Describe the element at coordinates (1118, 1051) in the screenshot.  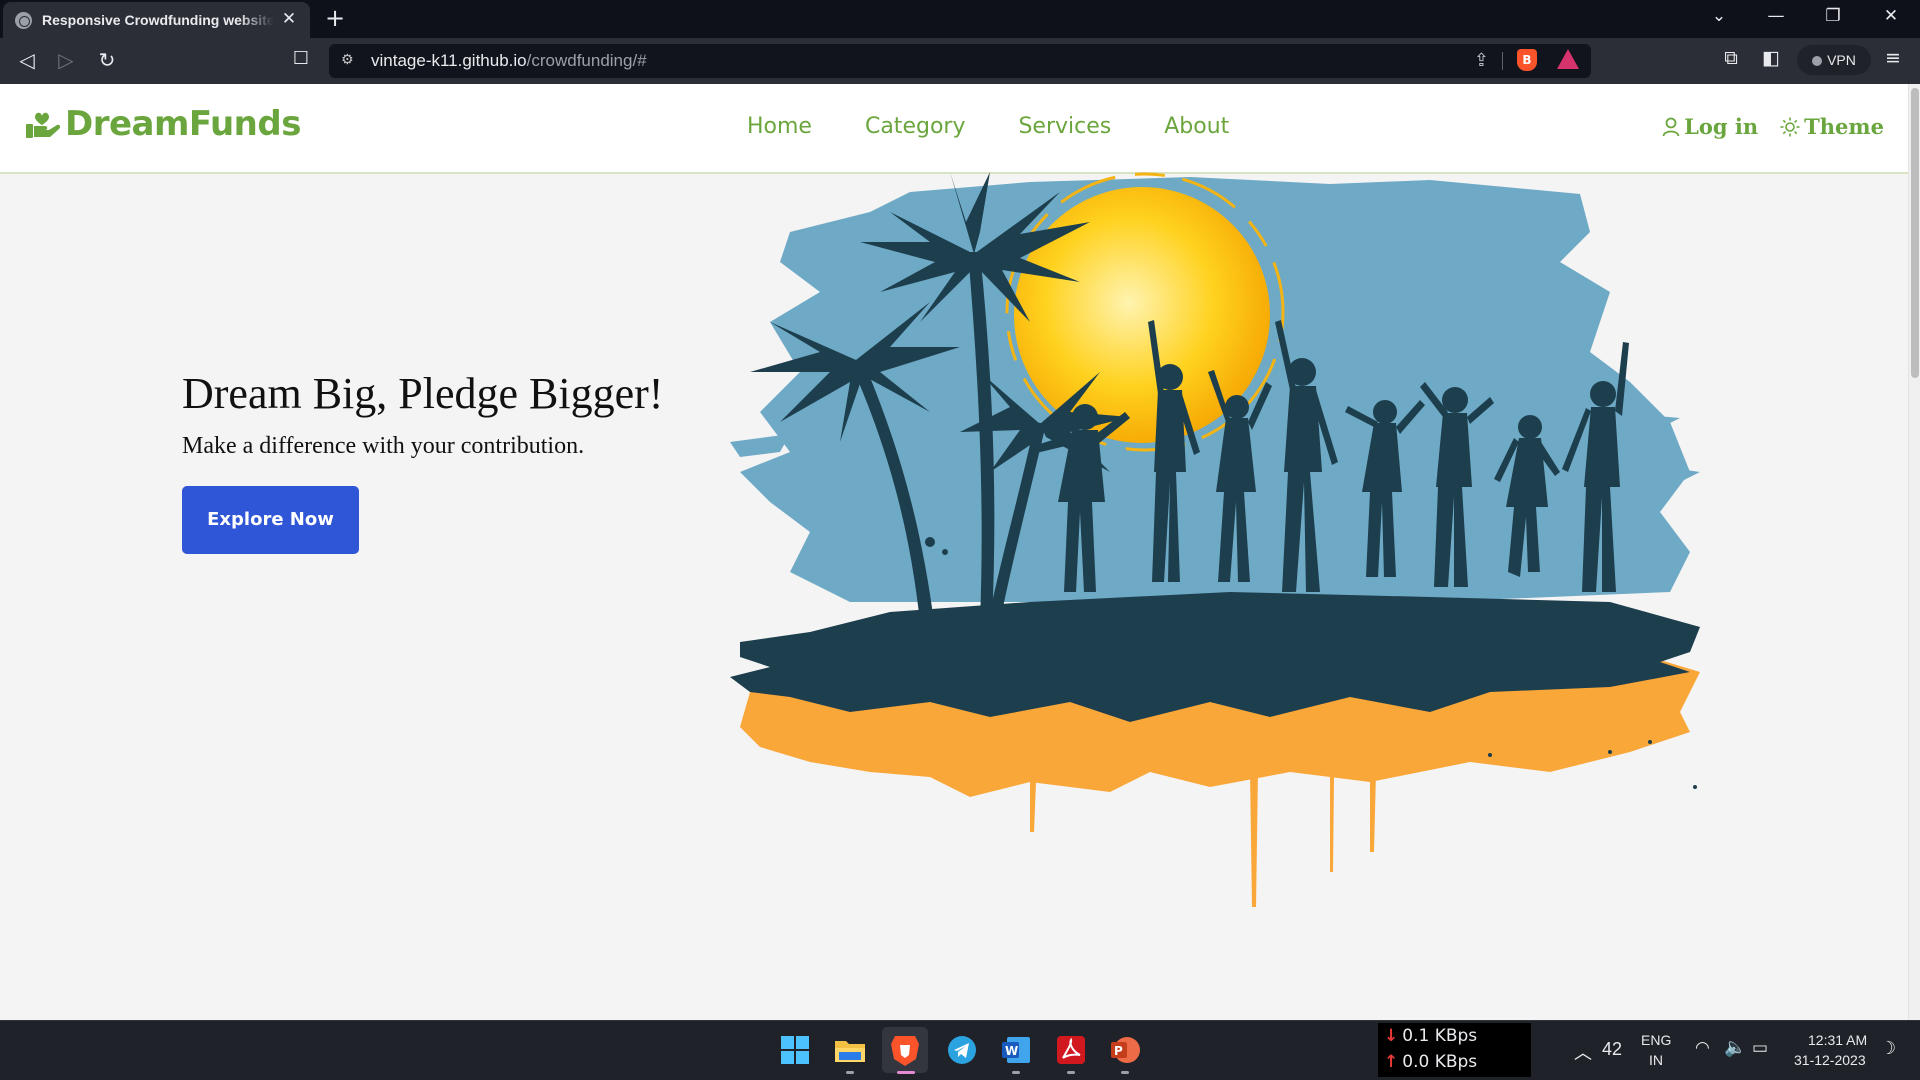
I see `svg-text: P` at that location.